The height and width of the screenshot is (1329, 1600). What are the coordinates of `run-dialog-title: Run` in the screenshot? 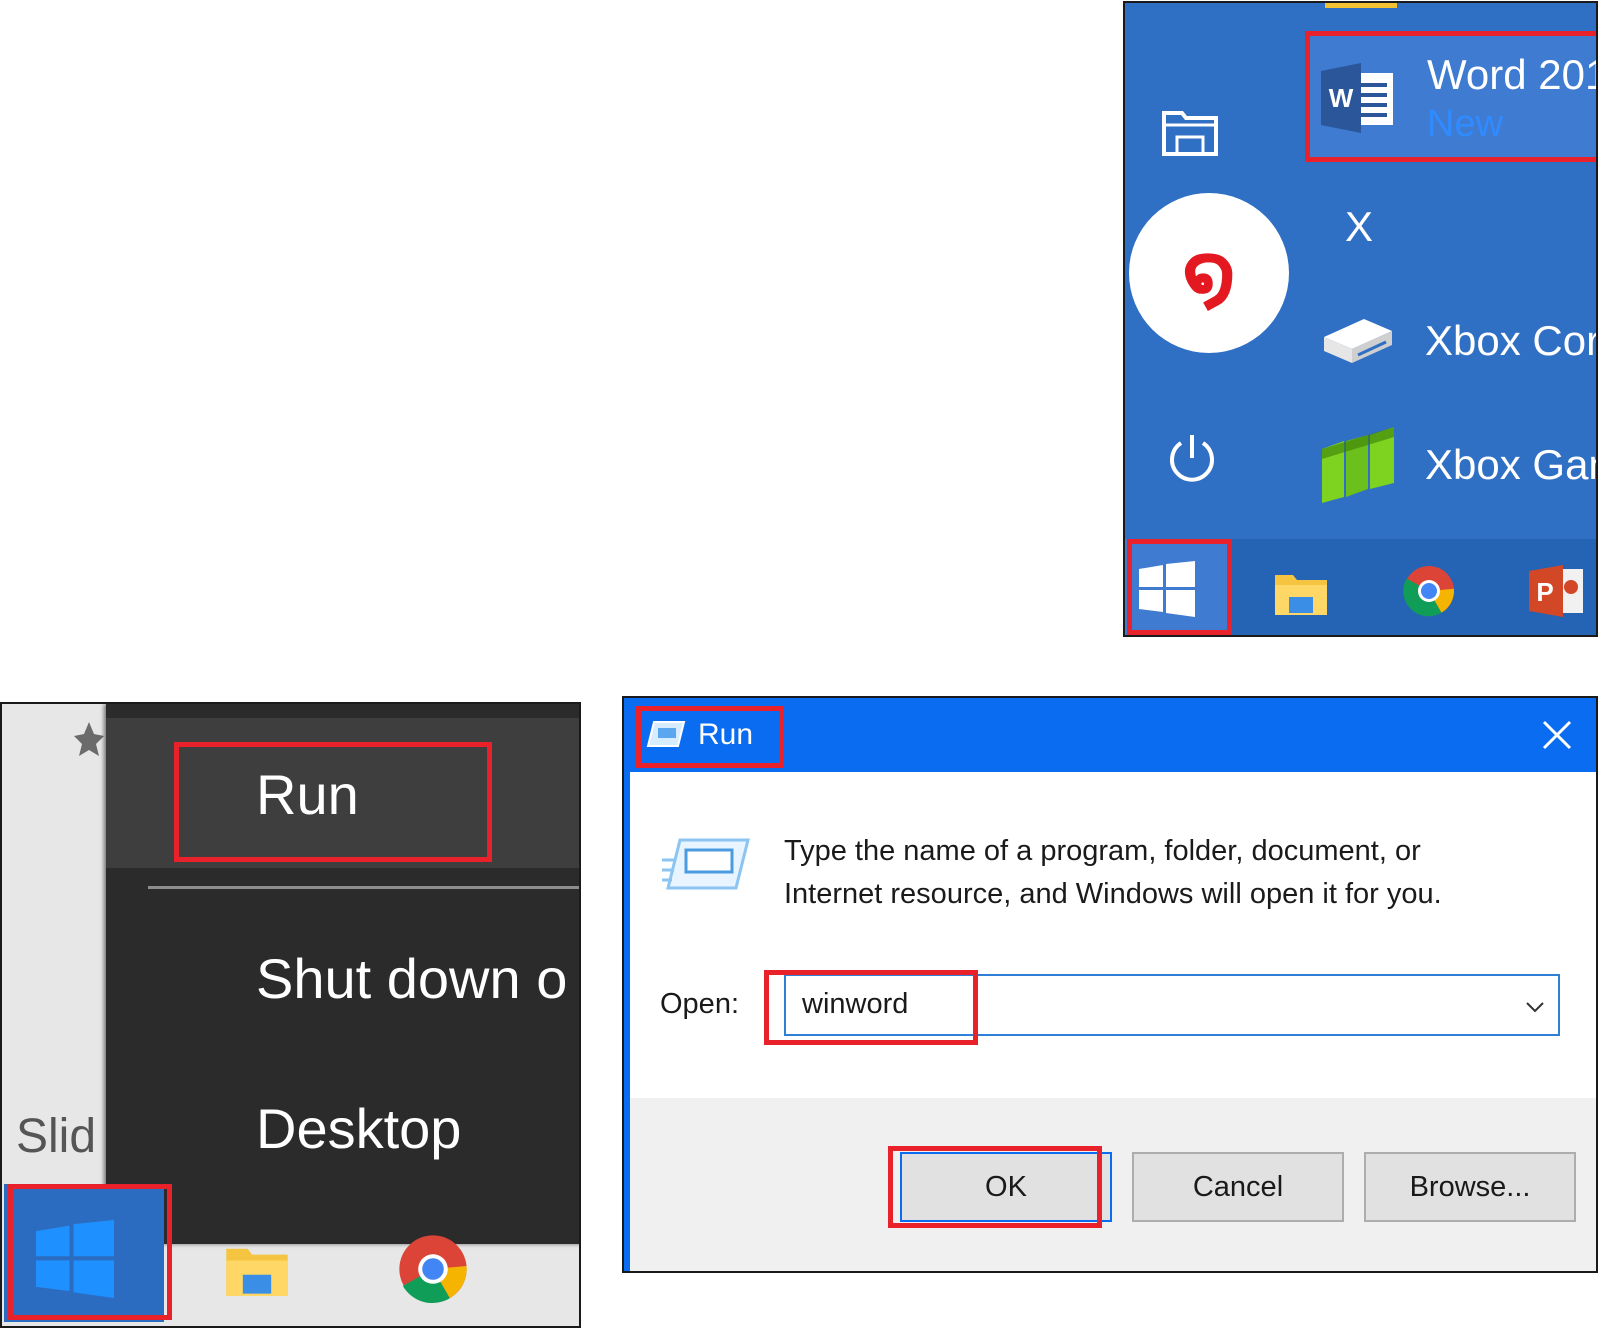 It's located at (726, 734).